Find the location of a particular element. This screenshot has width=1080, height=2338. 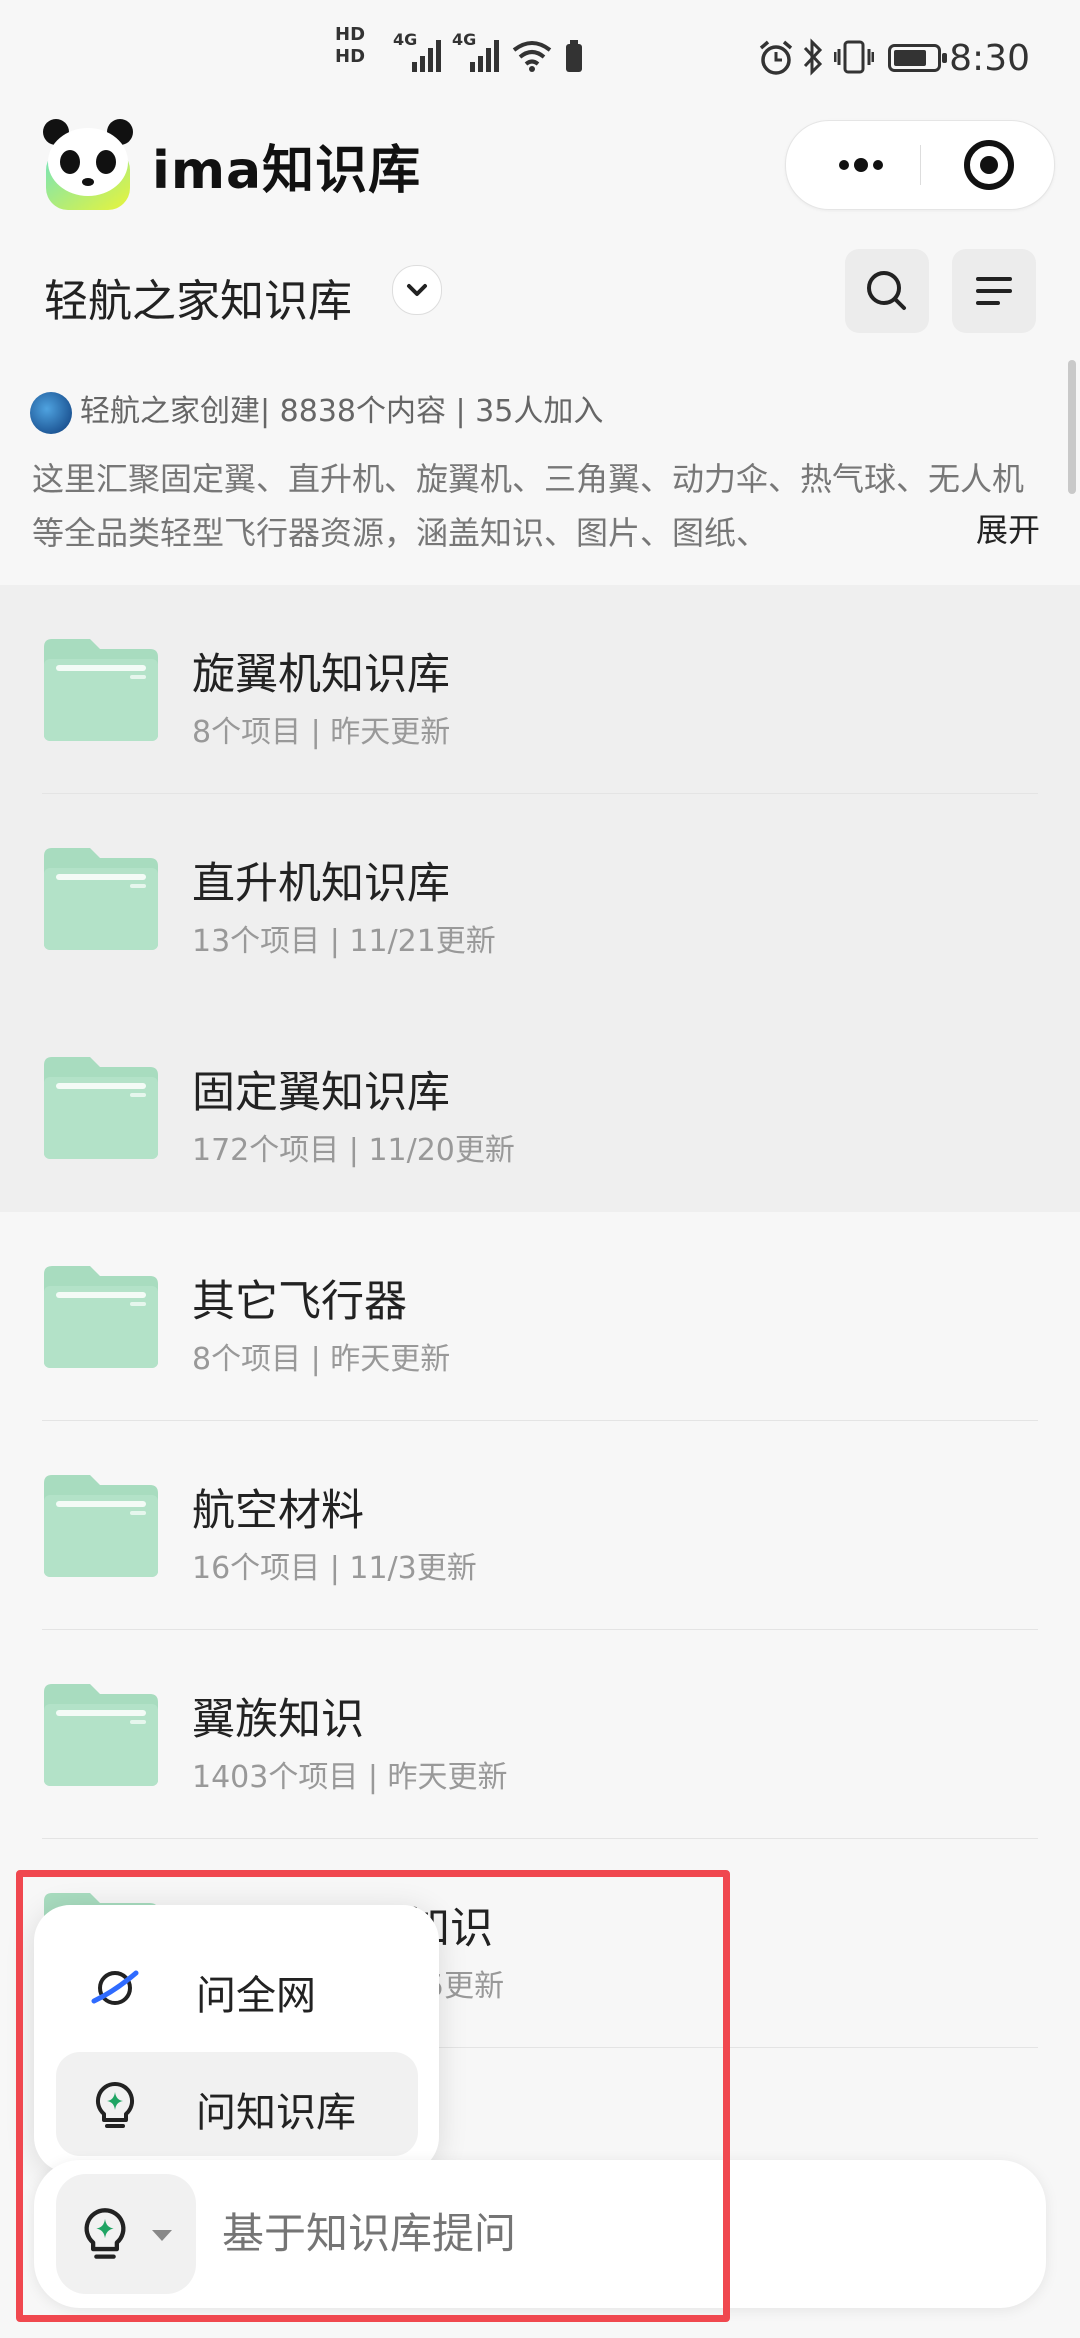

clock: 8:30 is located at coordinates (989, 58).